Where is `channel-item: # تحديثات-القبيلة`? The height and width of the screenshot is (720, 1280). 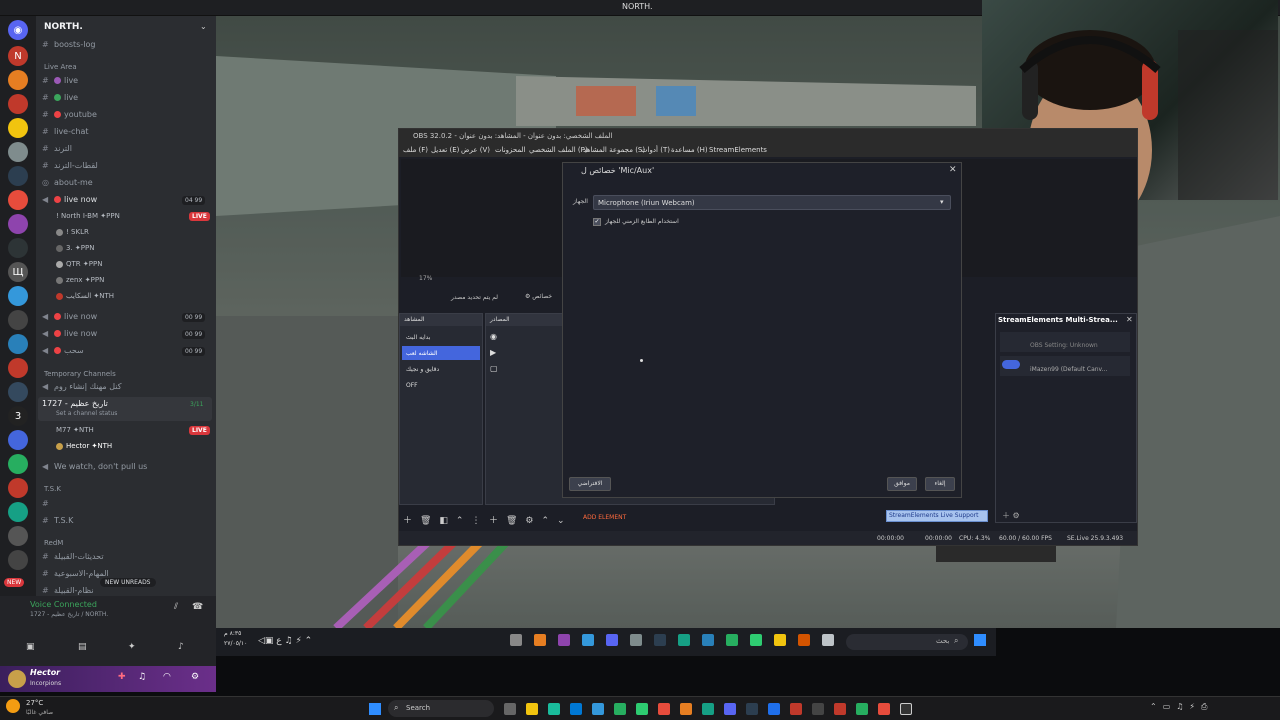
channel-item: # تحديثات-القبيلة is located at coordinates (73, 556).